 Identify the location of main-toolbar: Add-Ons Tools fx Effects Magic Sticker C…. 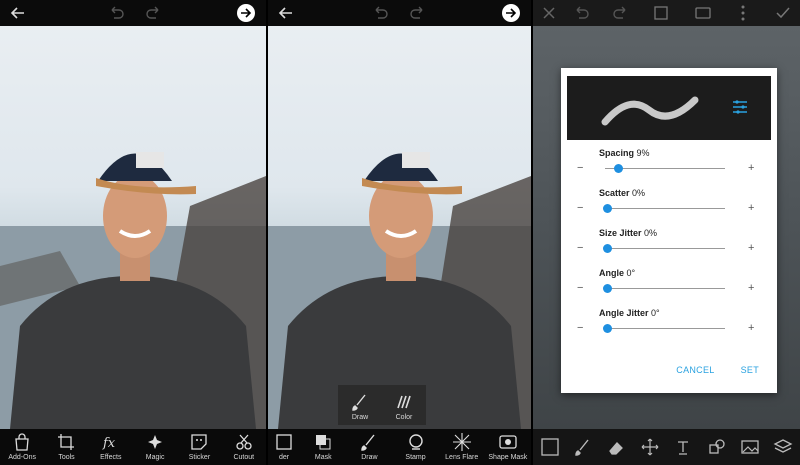
(133, 447).